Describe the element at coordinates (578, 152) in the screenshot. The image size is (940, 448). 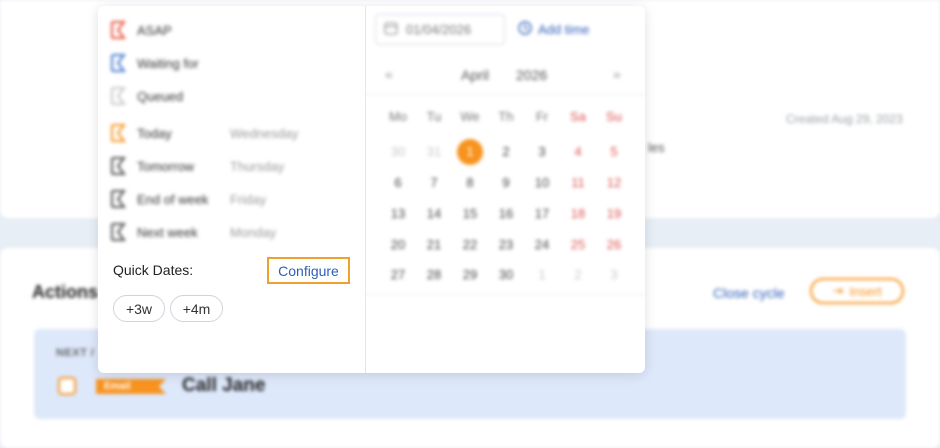
I see `calendar-day: 4` at that location.